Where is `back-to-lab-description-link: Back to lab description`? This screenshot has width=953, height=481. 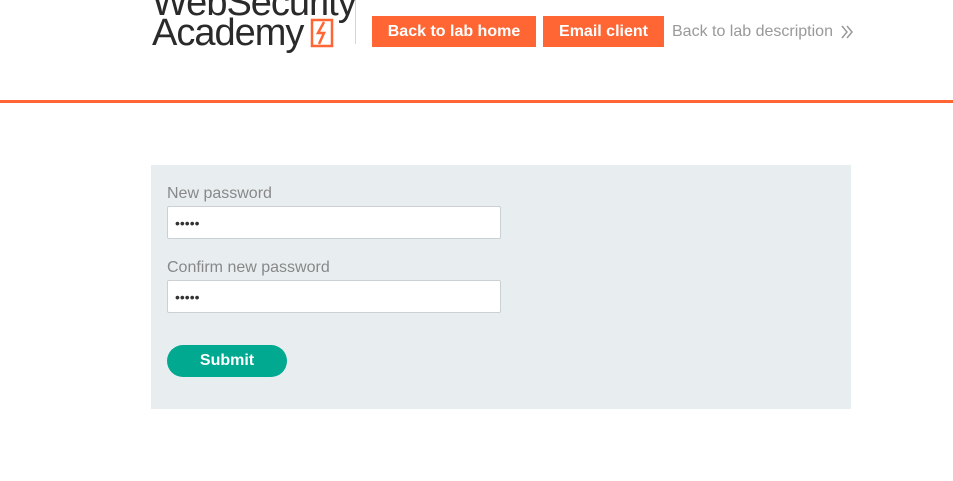 back-to-lab-description-link: Back to lab description is located at coordinates (752, 31).